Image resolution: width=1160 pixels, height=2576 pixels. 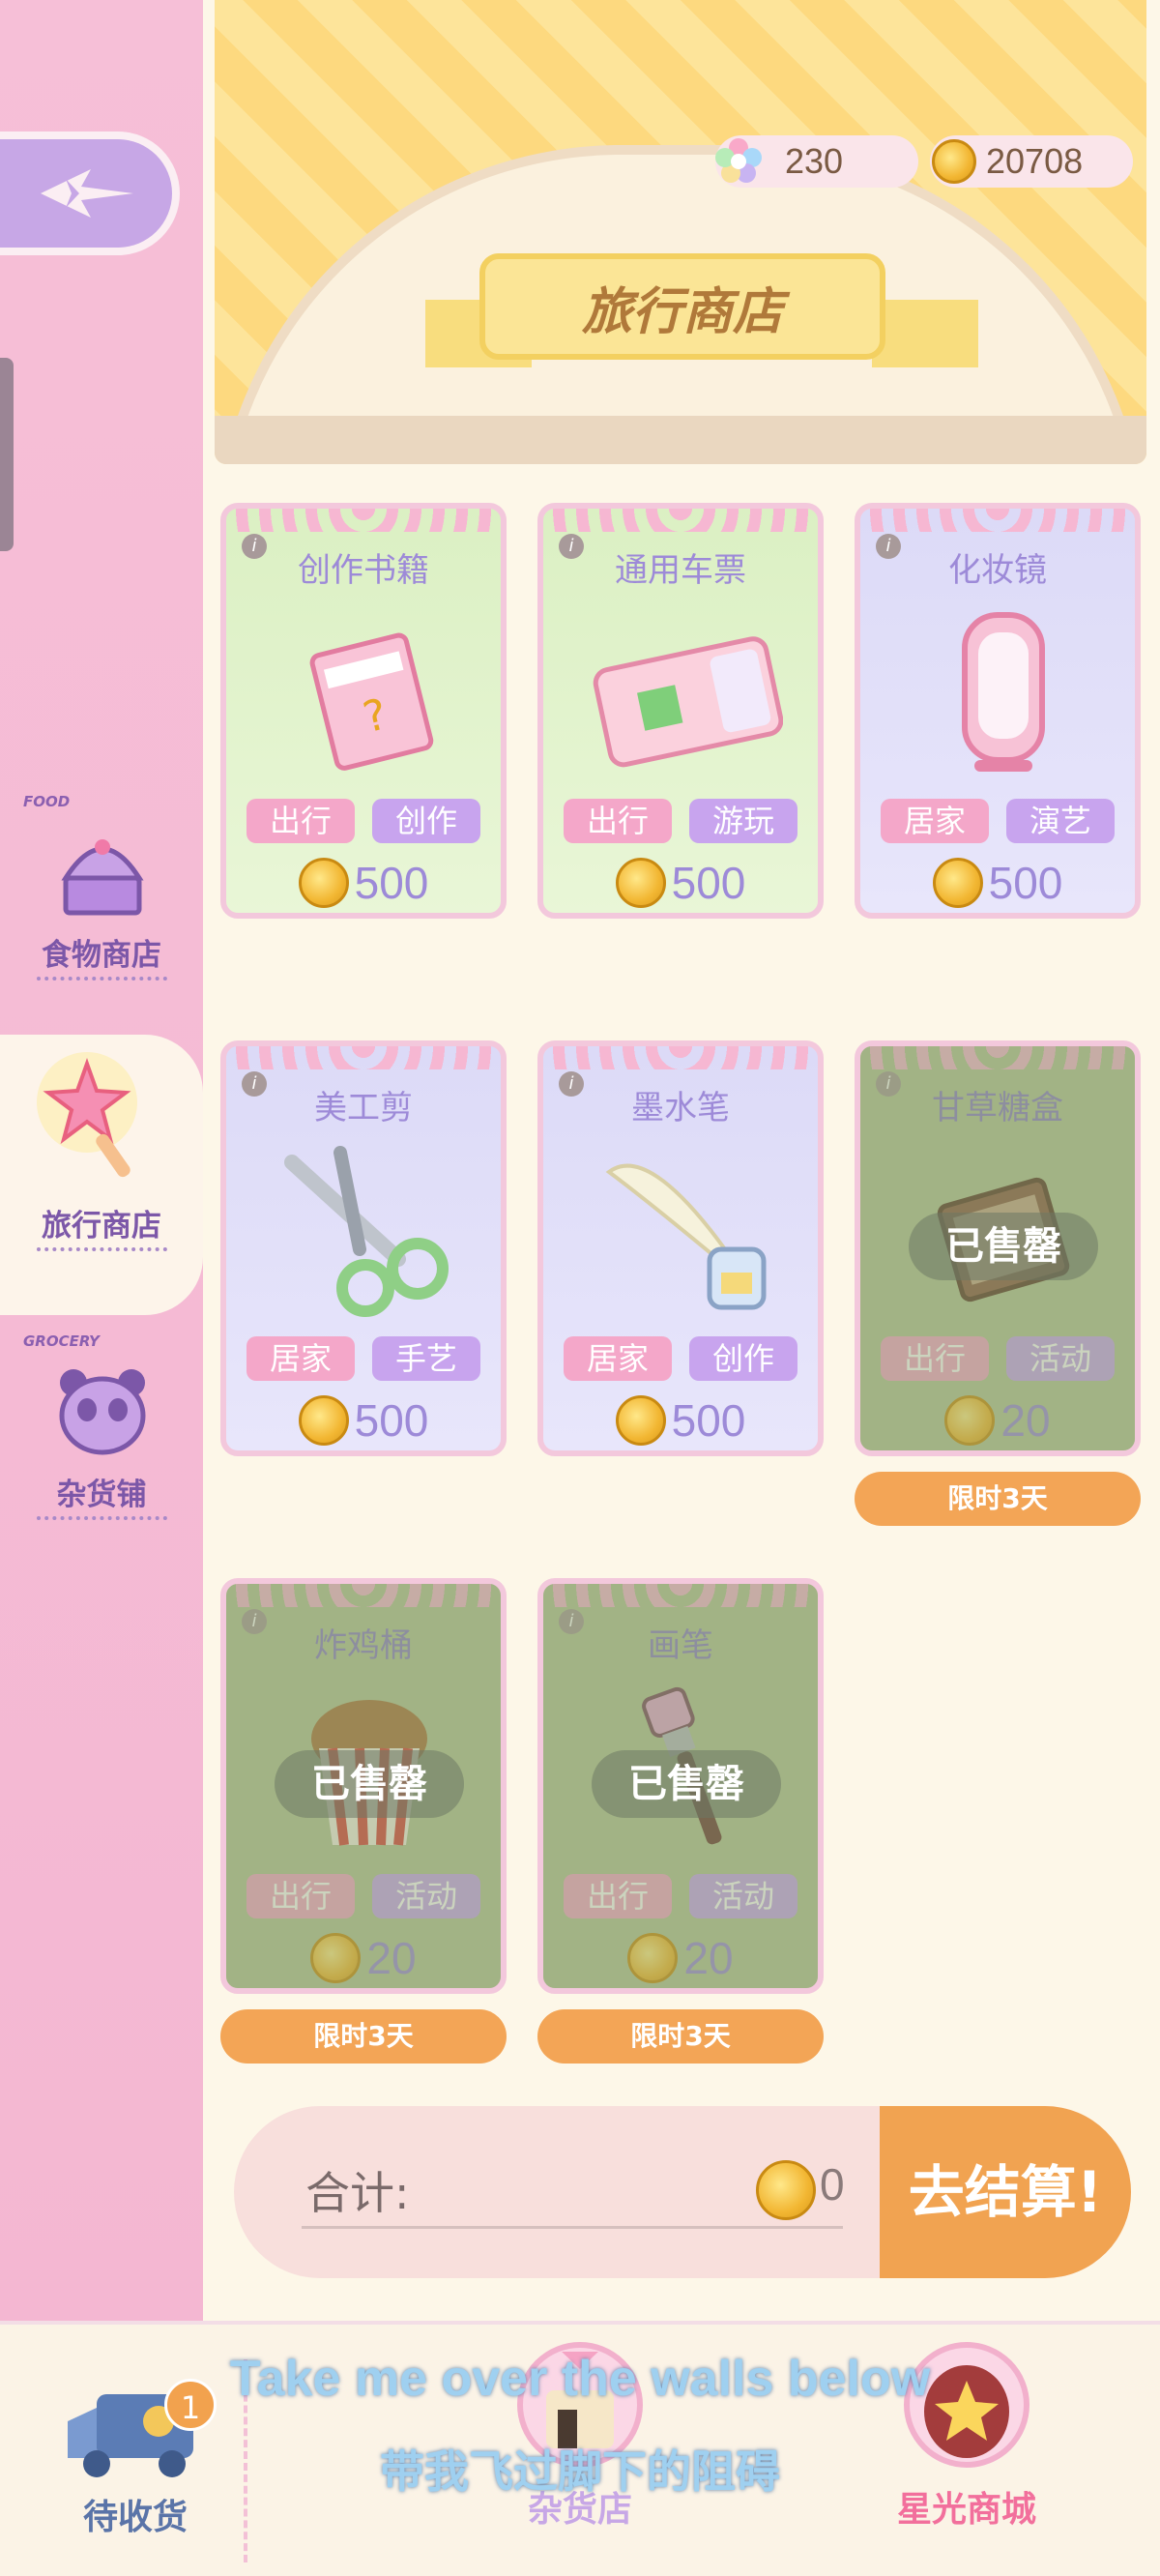 What do you see at coordinates (1003, 692) in the screenshot?
I see `mirror-icon` at bounding box center [1003, 692].